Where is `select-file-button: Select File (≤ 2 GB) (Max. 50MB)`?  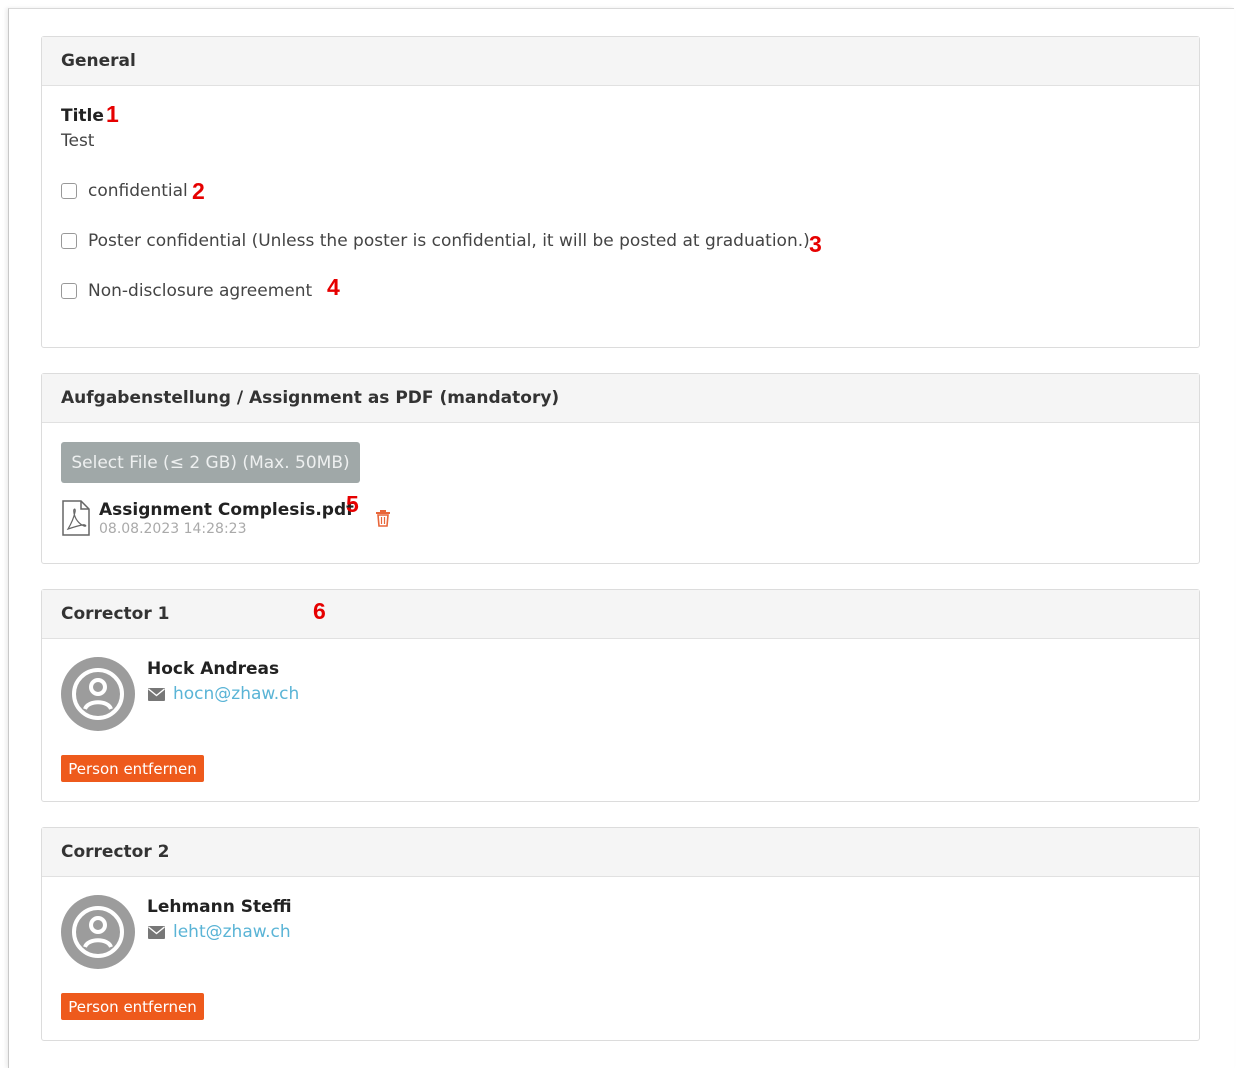
select-file-button: Select File (≤ 2 GB) (Max. 50MB) is located at coordinates (210, 462).